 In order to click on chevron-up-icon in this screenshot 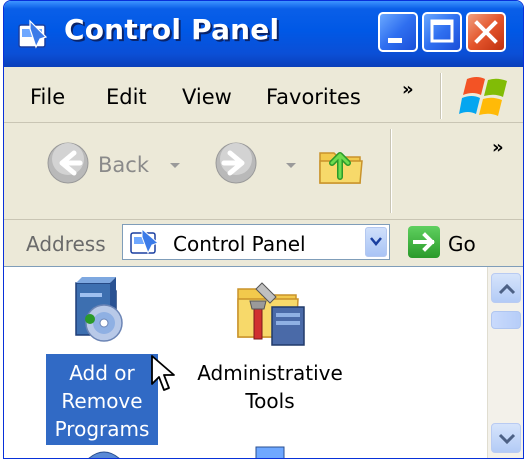, I will do `click(507, 289)`.